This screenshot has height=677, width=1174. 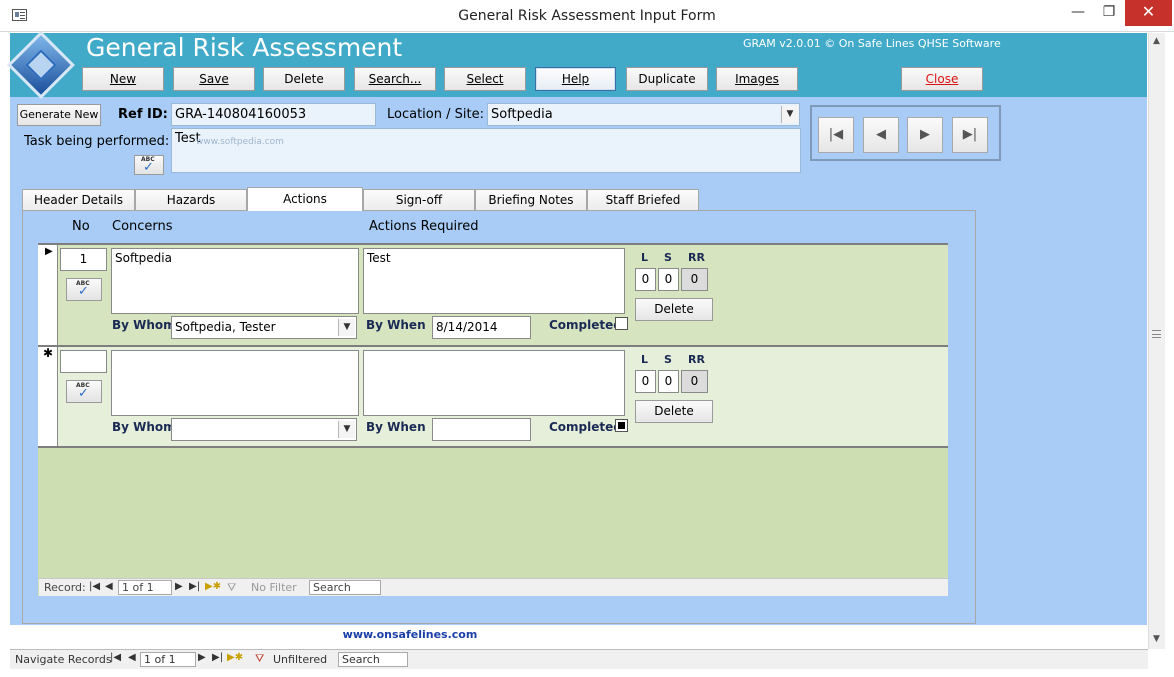 What do you see at coordinates (59, 115) in the screenshot?
I see `generate-new-button: Generate New` at bounding box center [59, 115].